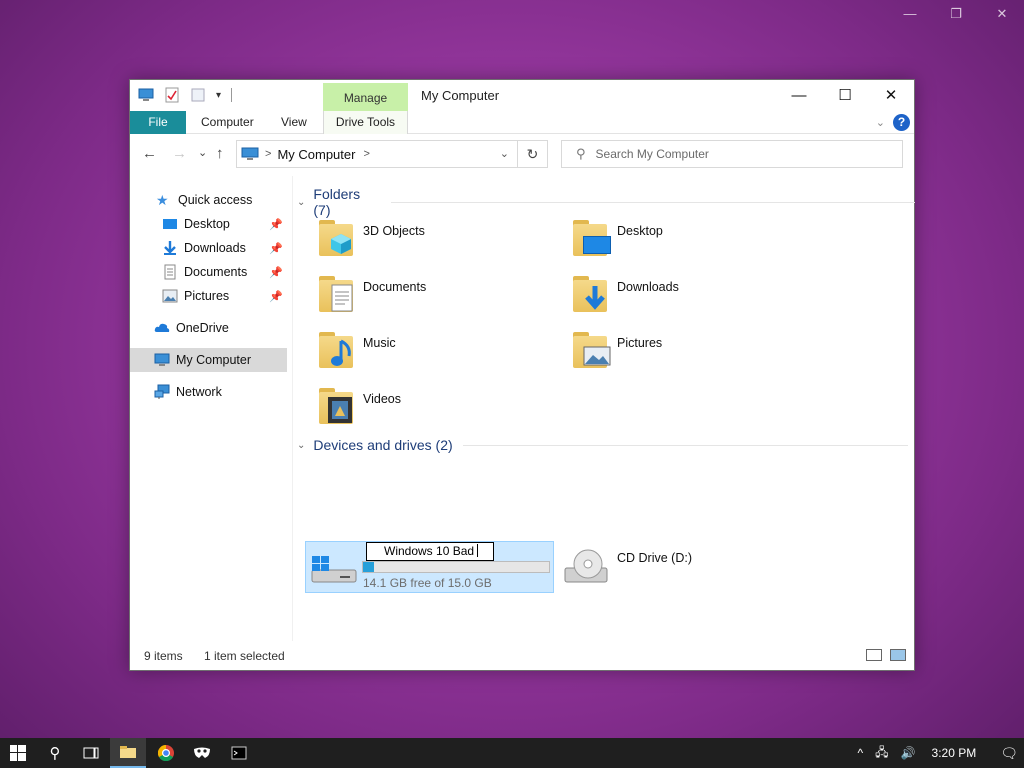 The height and width of the screenshot is (768, 1024). Describe the element at coordinates (198, 95) in the screenshot. I see `new-folder-icon` at that location.